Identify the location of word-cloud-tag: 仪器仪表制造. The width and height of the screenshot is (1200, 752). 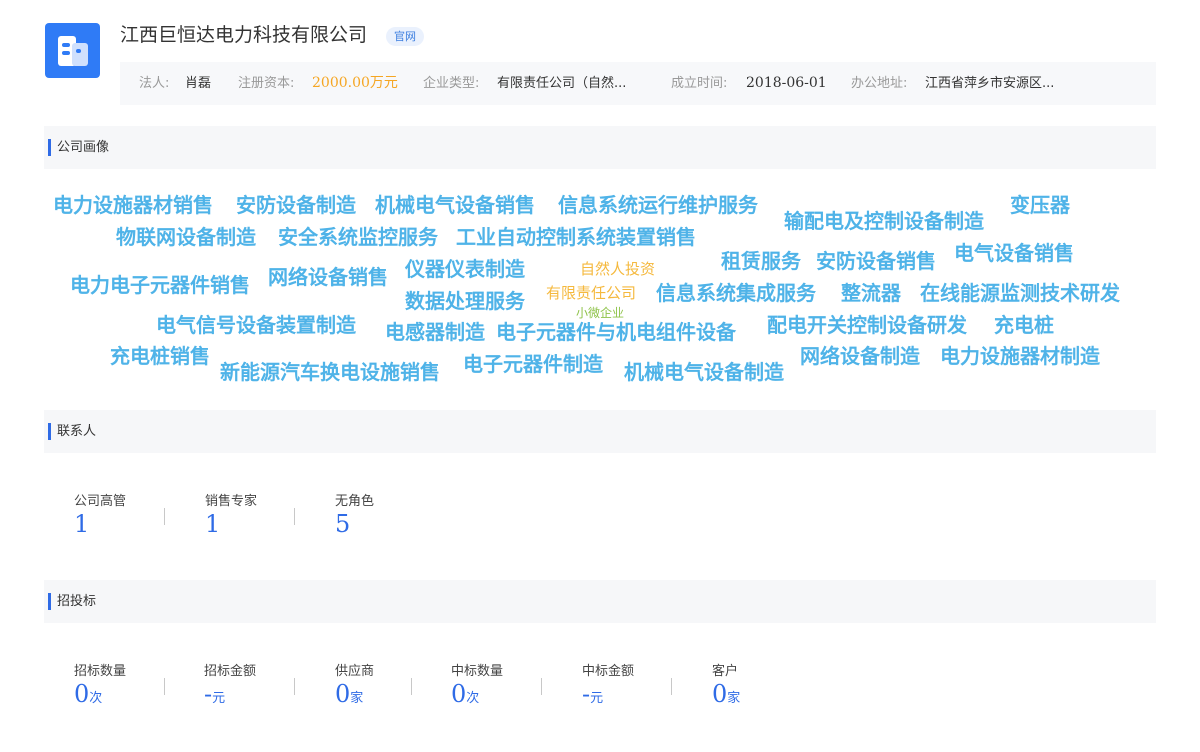
(465, 269).